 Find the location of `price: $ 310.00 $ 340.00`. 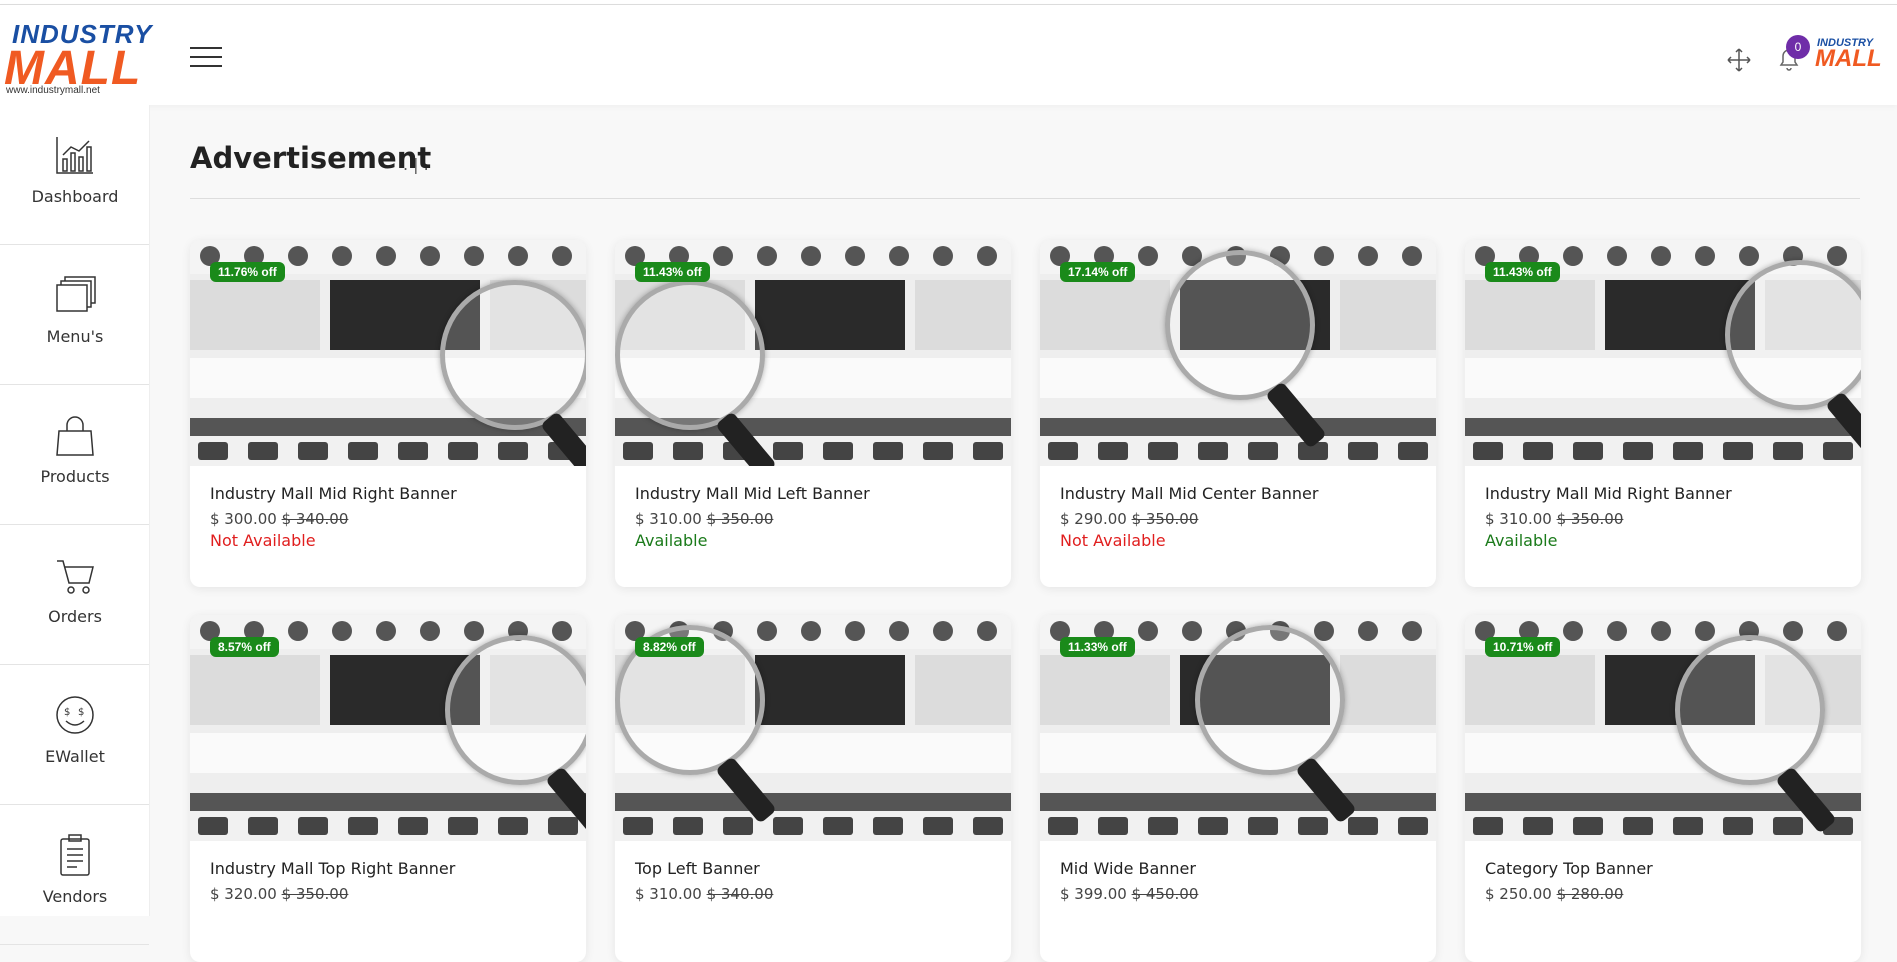

price: $ 310.00 $ 340.00 is located at coordinates (704, 894).